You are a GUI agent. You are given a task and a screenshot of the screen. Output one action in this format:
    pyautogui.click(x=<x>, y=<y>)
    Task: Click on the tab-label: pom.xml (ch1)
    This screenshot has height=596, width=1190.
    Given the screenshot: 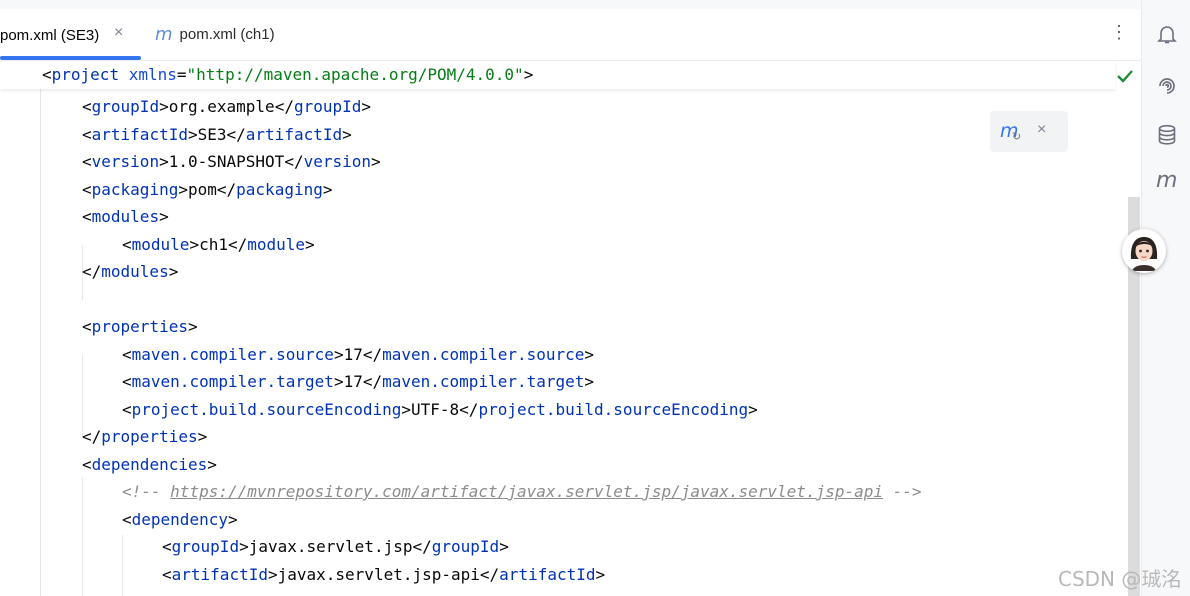 What is the action you would take?
    pyautogui.click(x=227, y=34)
    